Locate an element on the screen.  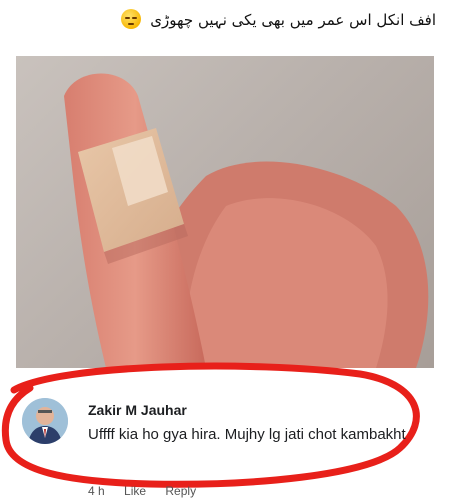
comment-author: Zakir M Jauhar is located at coordinates (137, 410).